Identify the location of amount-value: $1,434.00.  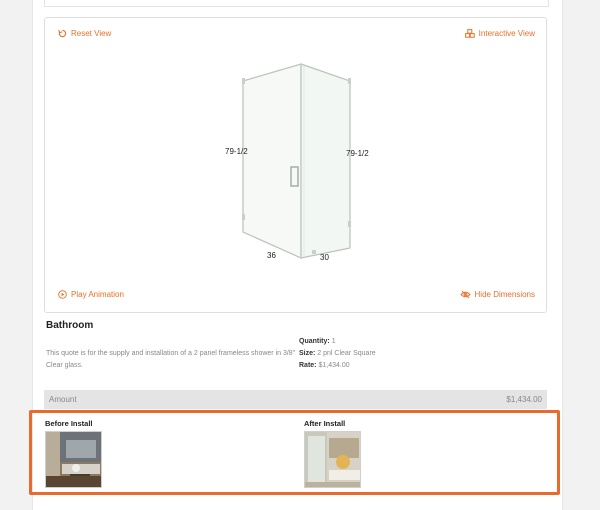
(524, 399).